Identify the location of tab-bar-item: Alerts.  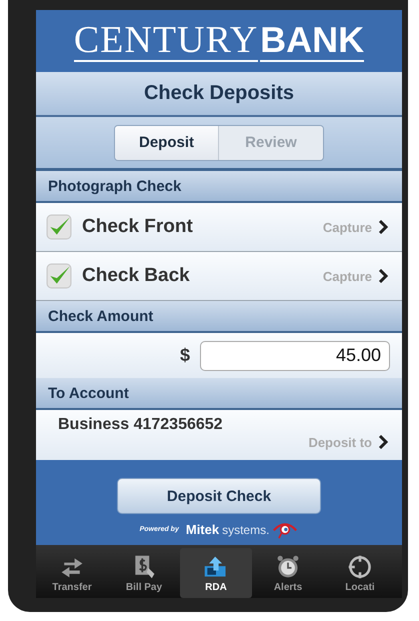
(288, 573).